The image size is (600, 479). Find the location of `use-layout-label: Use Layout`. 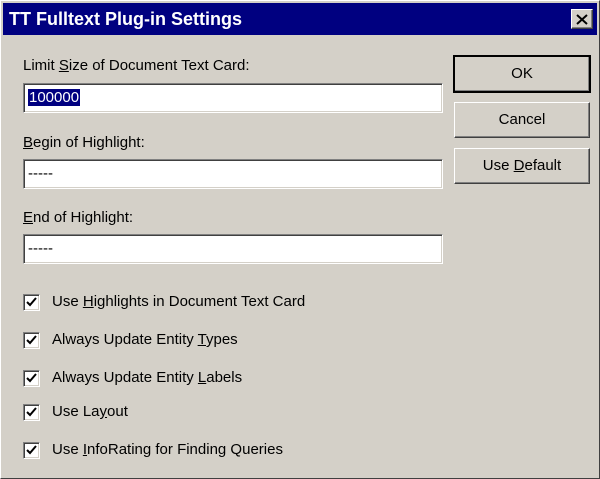

use-layout-label: Use Layout is located at coordinates (90, 411).